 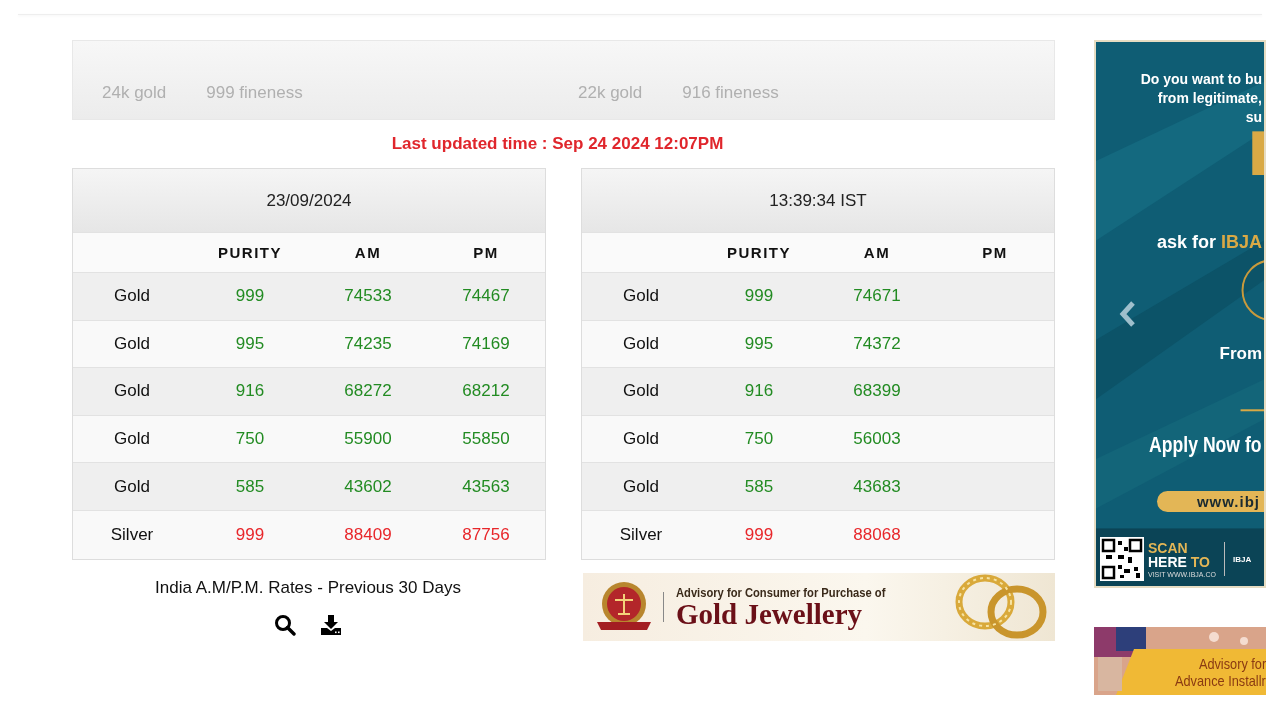 What do you see at coordinates (368, 486) in the screenshot?
I see `am-rate-cell-text: 43602` at bounding box center [368, 486].